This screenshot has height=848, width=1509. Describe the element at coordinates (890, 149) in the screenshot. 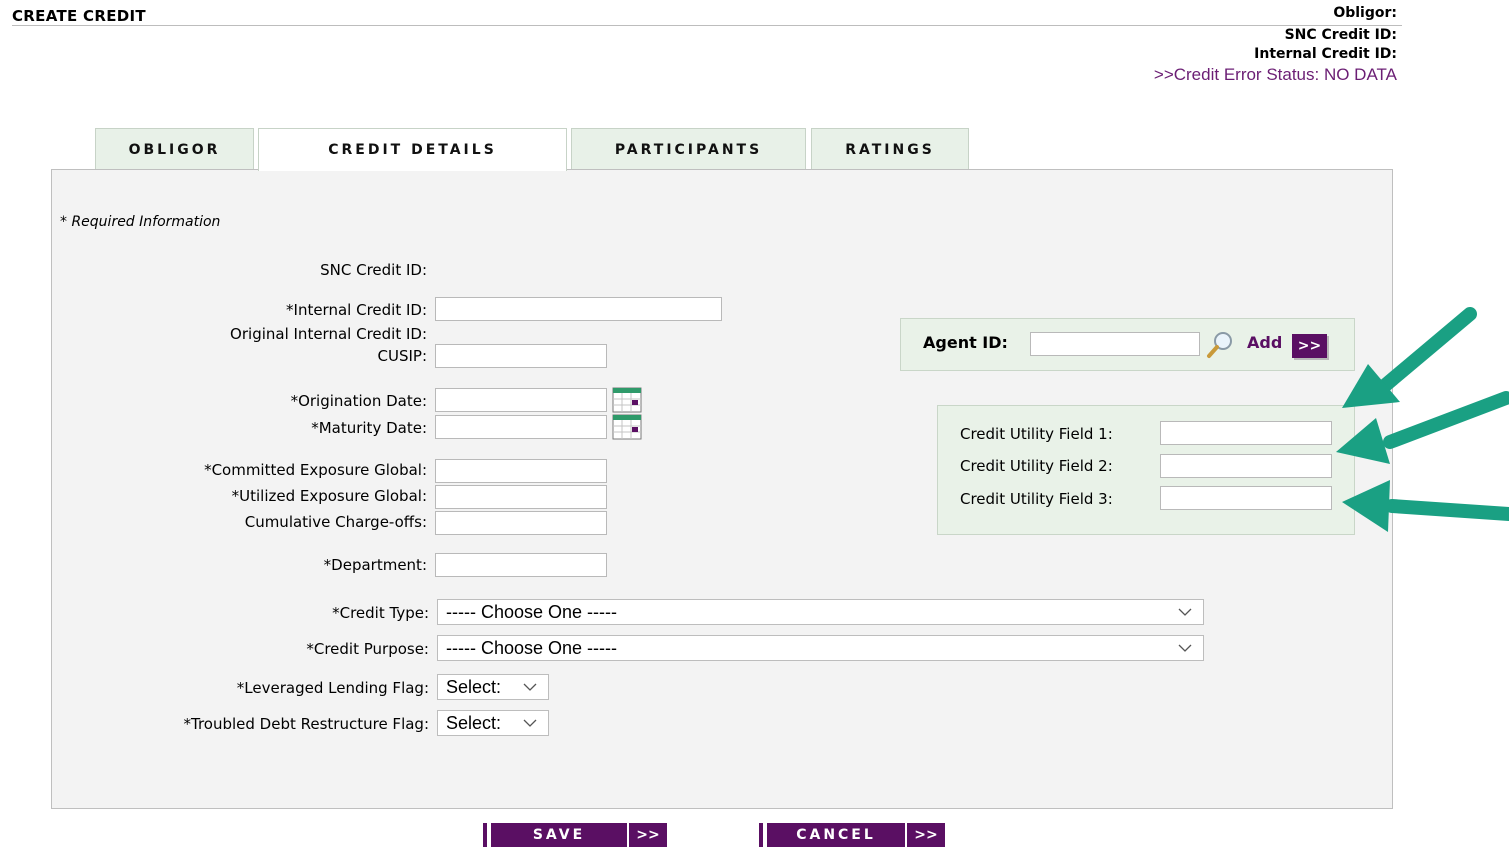

I see `tab-ratings: RATINGS` at that location.